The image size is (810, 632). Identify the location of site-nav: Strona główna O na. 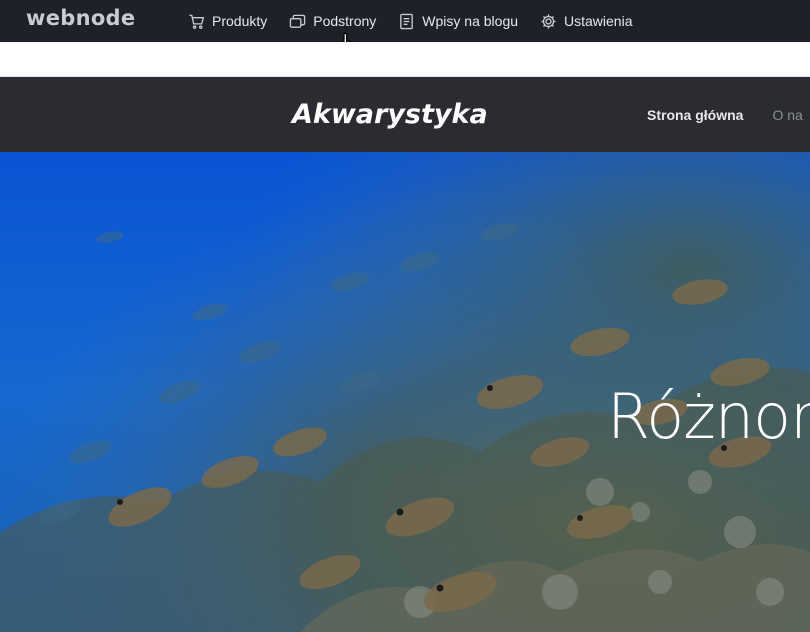
(728, 115).